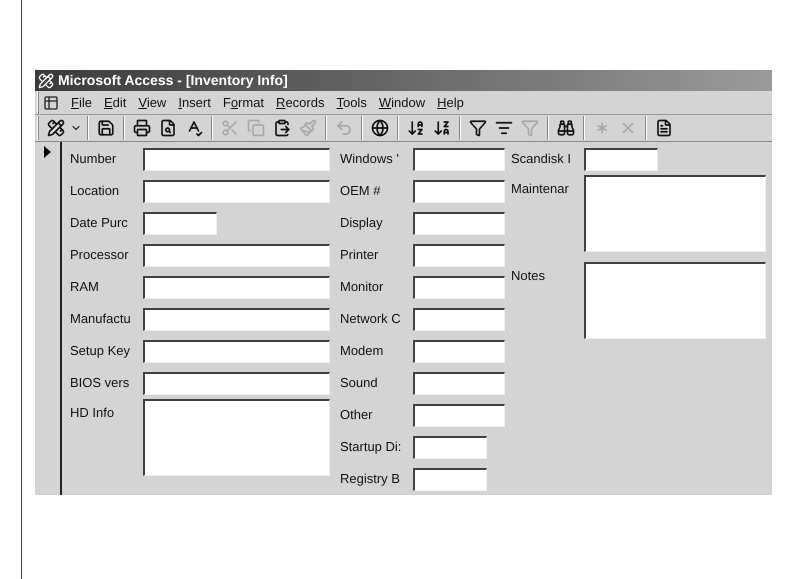 The image size is (795, 579). I want to click on globe-icon, so click(380, 128).